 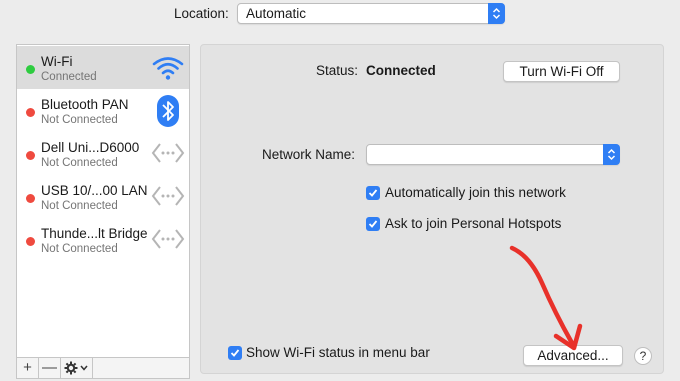 I want to click on service-name: Thunde...lt Bridge, so click(x=94, y=233).